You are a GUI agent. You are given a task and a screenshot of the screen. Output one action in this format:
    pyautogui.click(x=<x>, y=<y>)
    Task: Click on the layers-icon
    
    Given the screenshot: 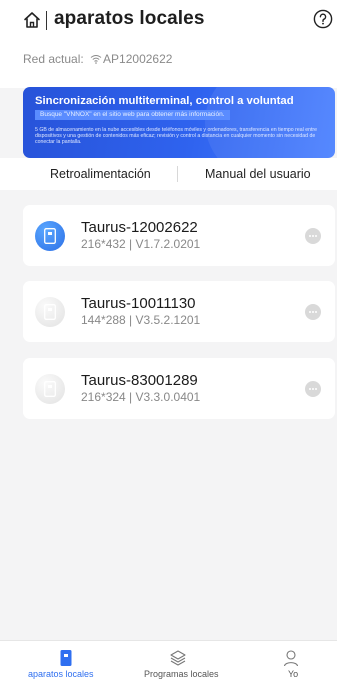 What is the action you would take?
    pyautogui.click(x=178, y=658)
    